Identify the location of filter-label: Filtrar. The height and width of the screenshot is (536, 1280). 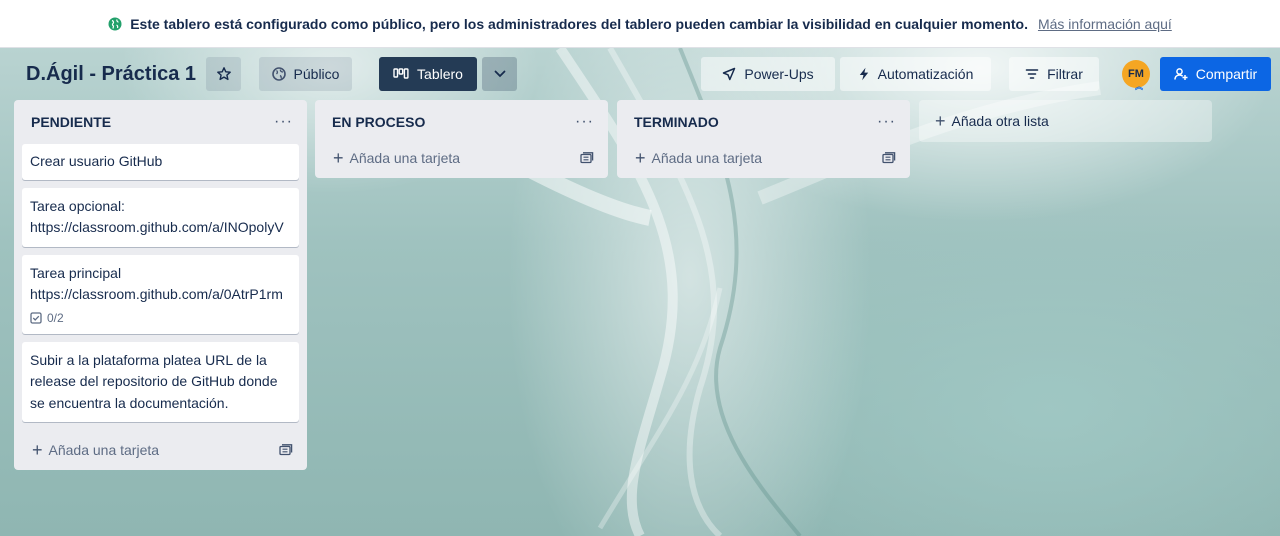
(1065, 74).